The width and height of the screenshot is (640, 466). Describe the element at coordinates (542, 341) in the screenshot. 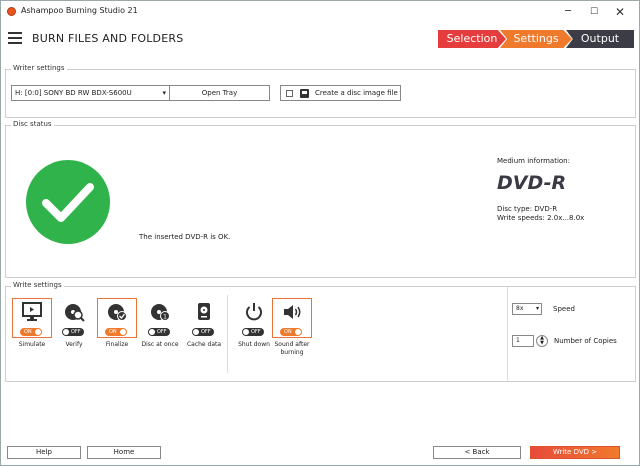

I see `copies-stepper: ▲ ▼` at that location.